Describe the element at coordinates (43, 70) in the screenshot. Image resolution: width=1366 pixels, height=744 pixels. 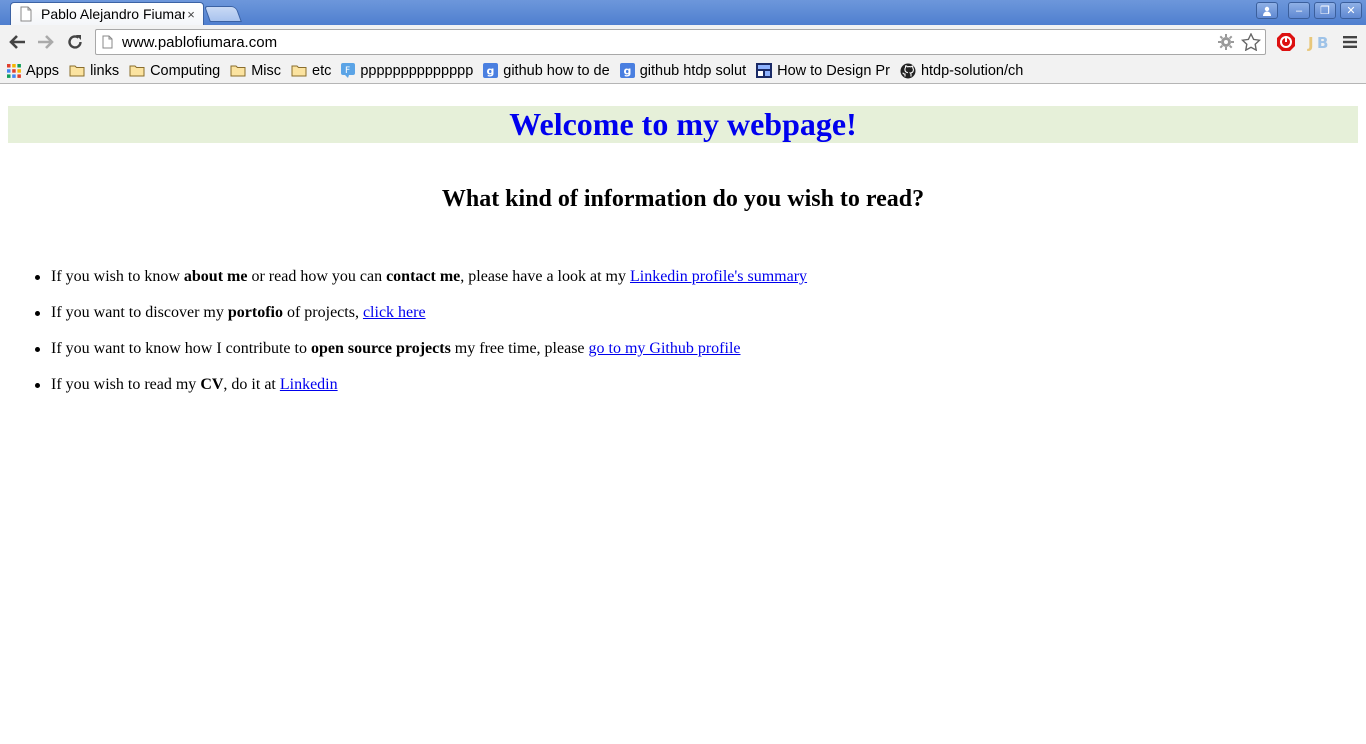
I see `bookmark-label: Apps` at that location.